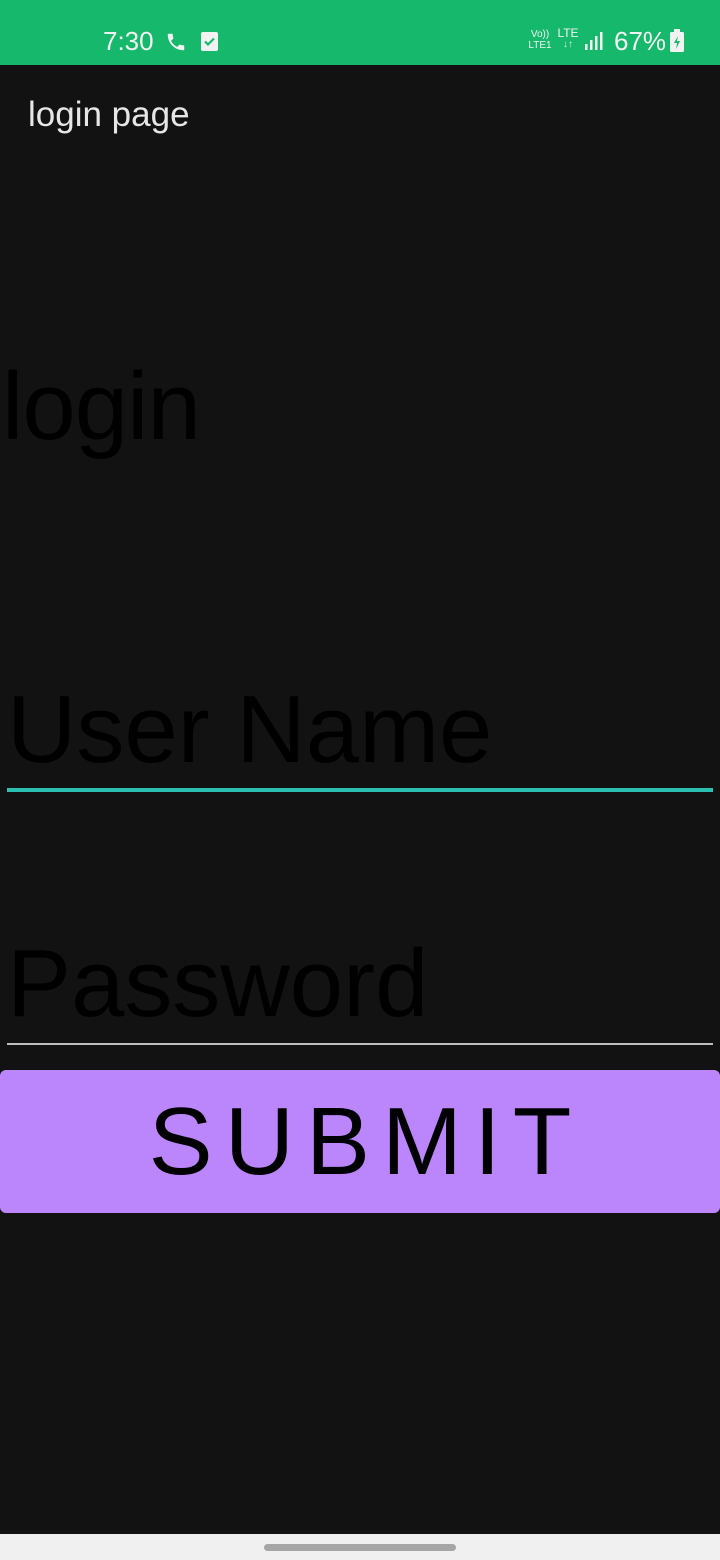 This screenshot has width=720, height=1560. Describe the element at coordinates (360, 1141) in the screenshot. I see `submit-button: SUBMIT` at that location.